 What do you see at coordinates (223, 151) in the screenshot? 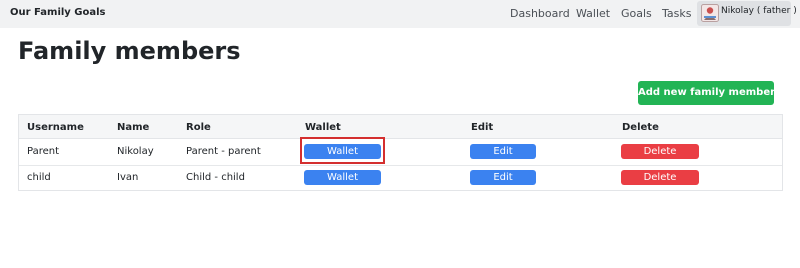
I see `cell-role: Parent - parent` at bounding box center [223, 151].